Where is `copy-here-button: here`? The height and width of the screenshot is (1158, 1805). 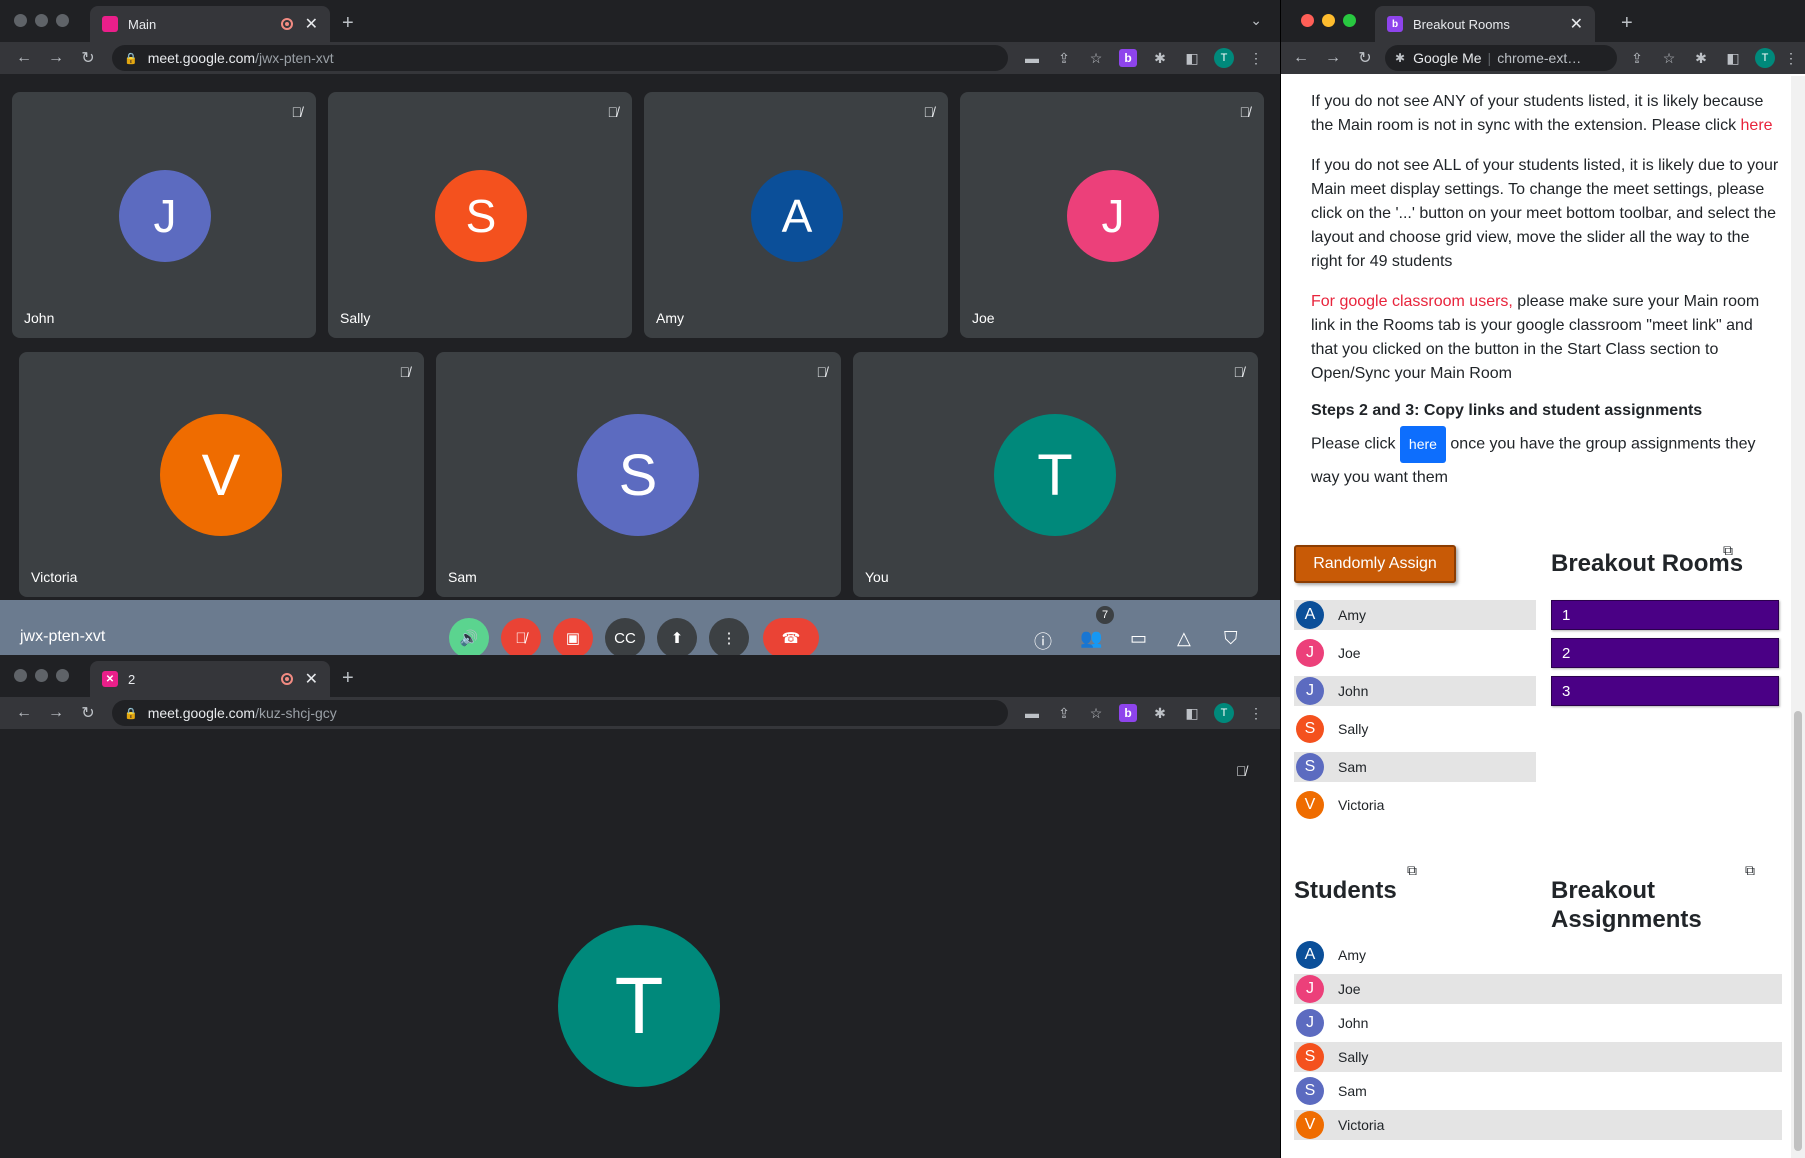
copy-here-button: here is located at coordinates (1422, 444).